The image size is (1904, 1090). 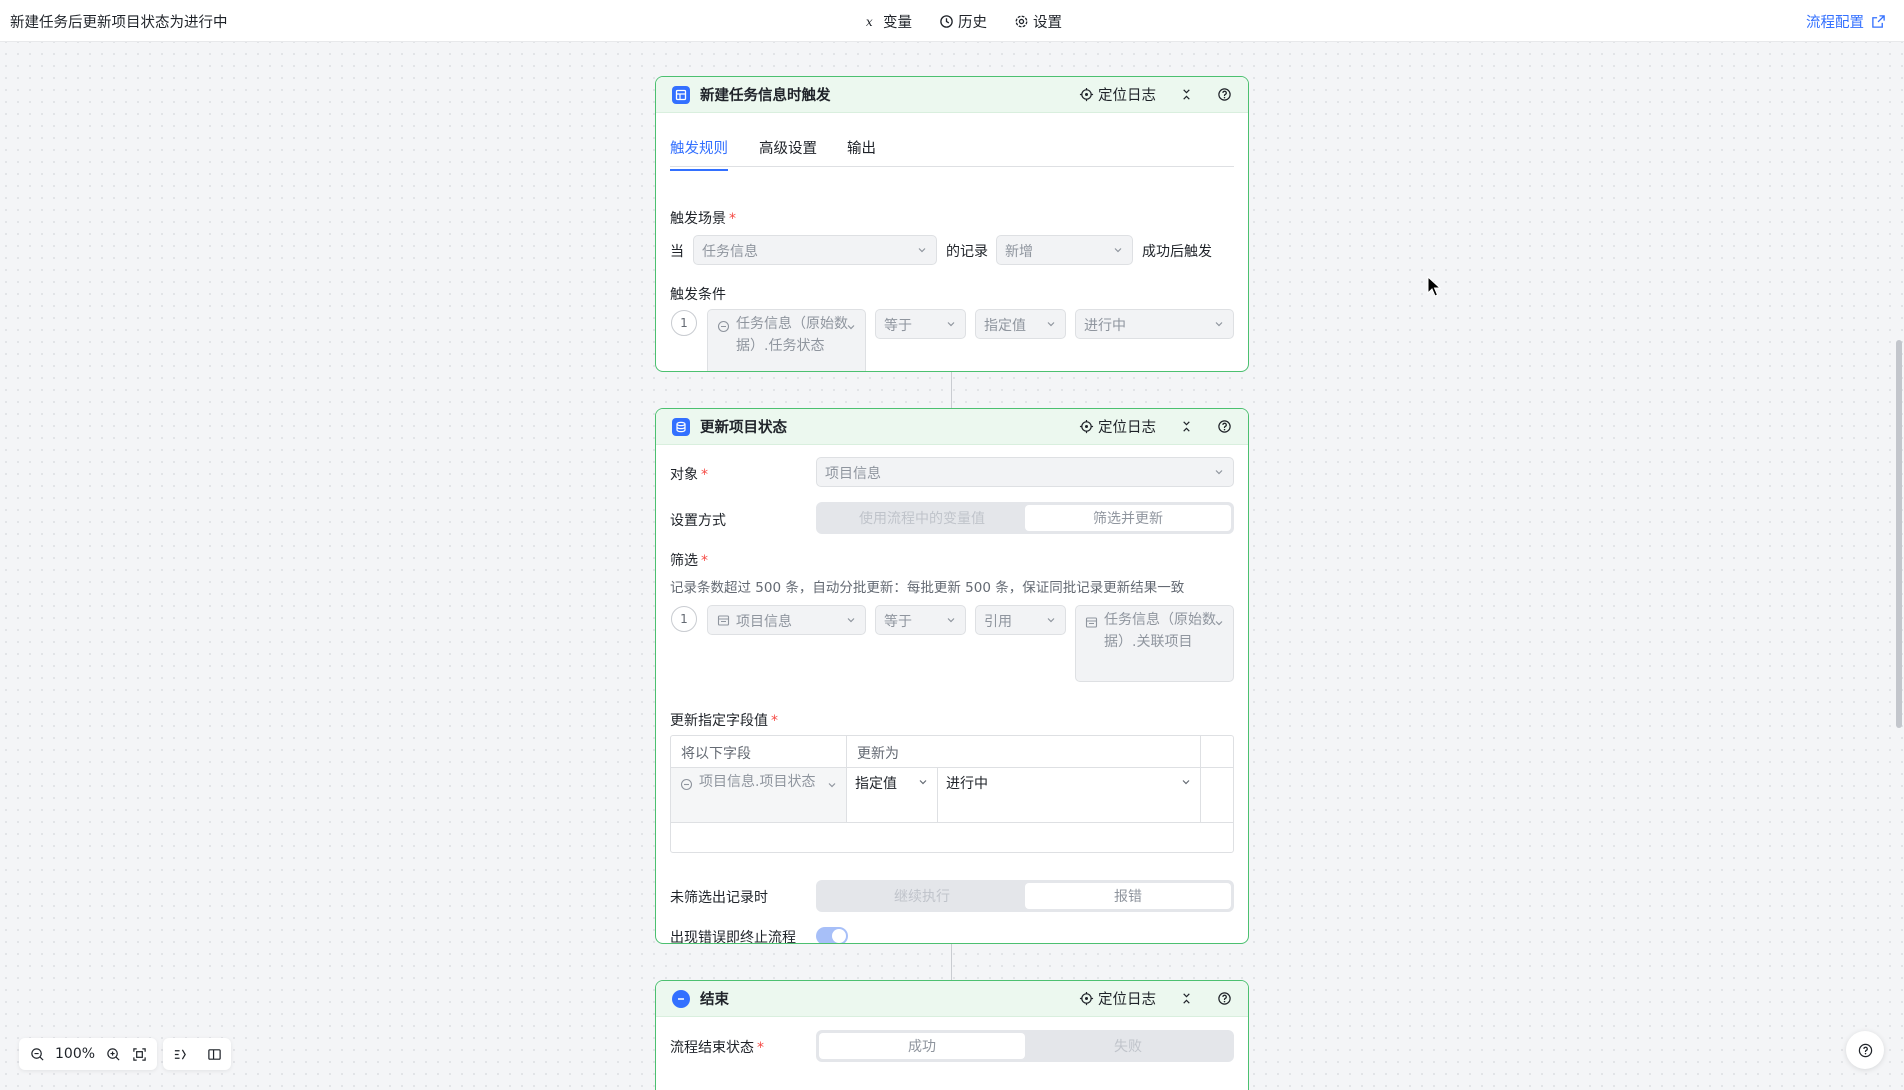 I want to click on no-record-segmented-control: 继续执行 报错, so click(x=1025, y=896).